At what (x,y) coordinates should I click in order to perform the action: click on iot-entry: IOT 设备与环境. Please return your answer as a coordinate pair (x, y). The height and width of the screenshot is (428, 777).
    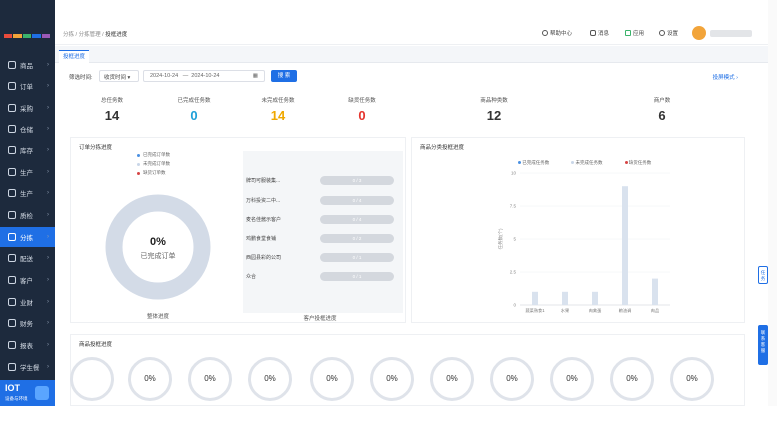
    Looking at the image, I should click on (27, 393).